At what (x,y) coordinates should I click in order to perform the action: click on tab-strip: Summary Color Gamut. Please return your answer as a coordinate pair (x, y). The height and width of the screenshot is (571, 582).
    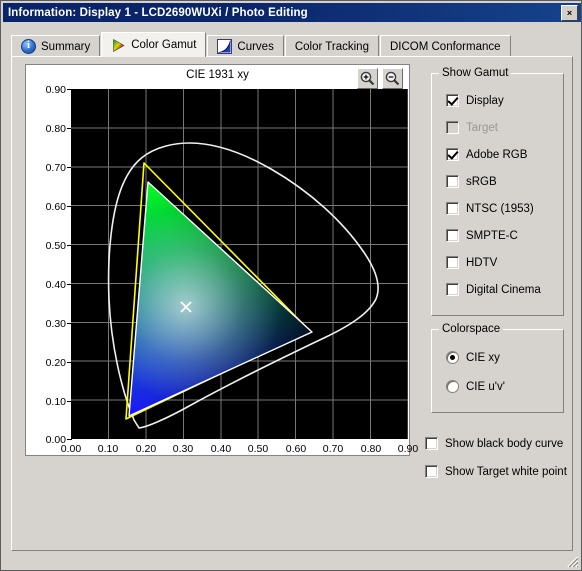
    Looking at the image, I should click on (292, 44).